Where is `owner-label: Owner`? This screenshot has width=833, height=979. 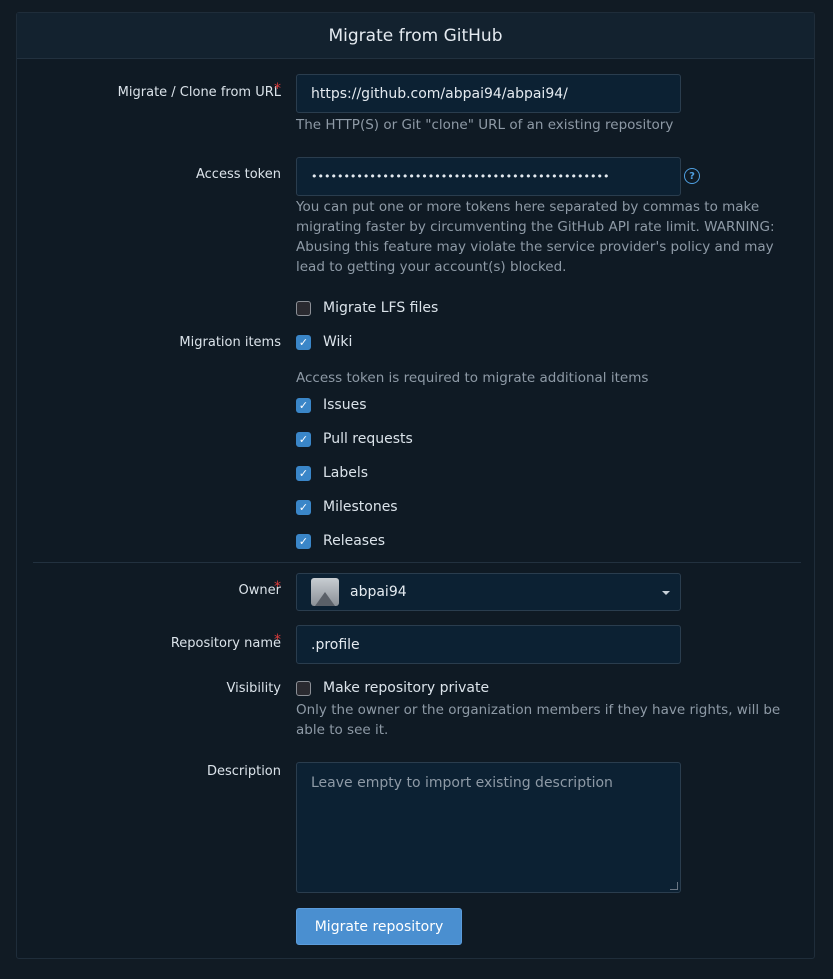 owner-label: Owner is located at coordinates (259, 590).